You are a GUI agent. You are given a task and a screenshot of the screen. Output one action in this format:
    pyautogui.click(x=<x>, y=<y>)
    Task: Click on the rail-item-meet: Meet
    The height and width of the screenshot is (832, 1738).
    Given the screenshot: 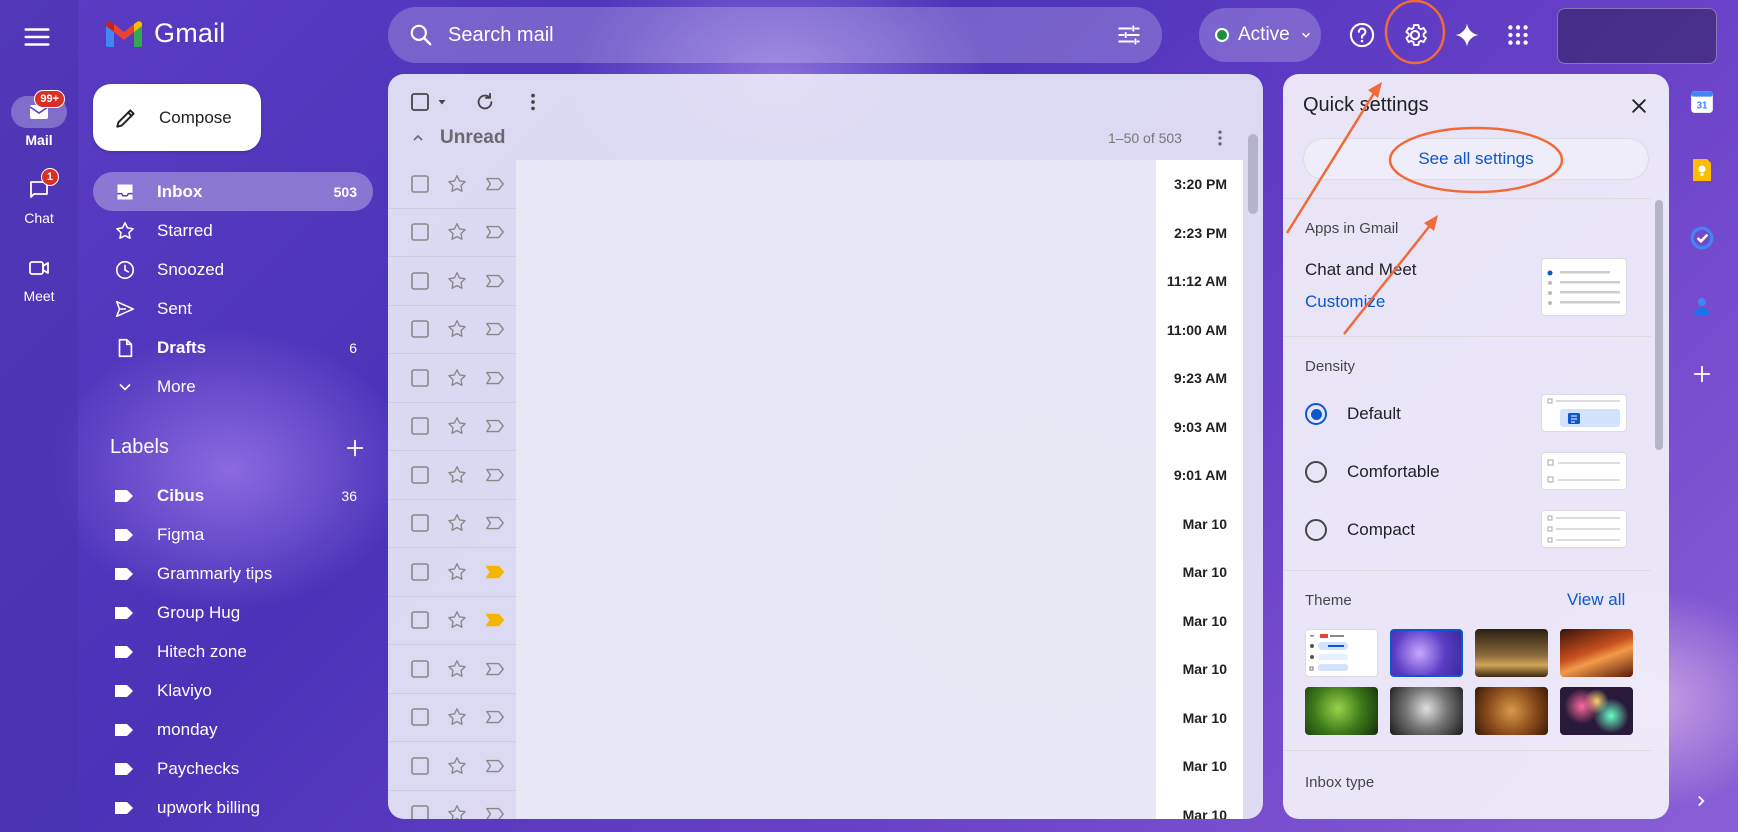 What is the action you would take?
    pyautogui.click(x=39, y=278)
    